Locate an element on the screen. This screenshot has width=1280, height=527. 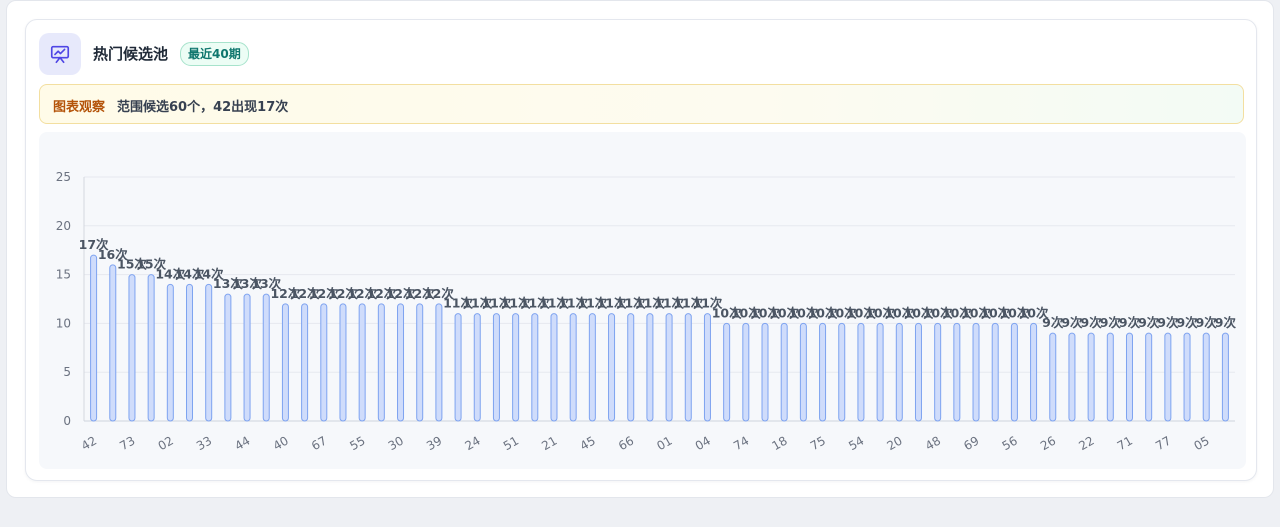
x-tick-label: 18 is located at coordinates (779, 443).